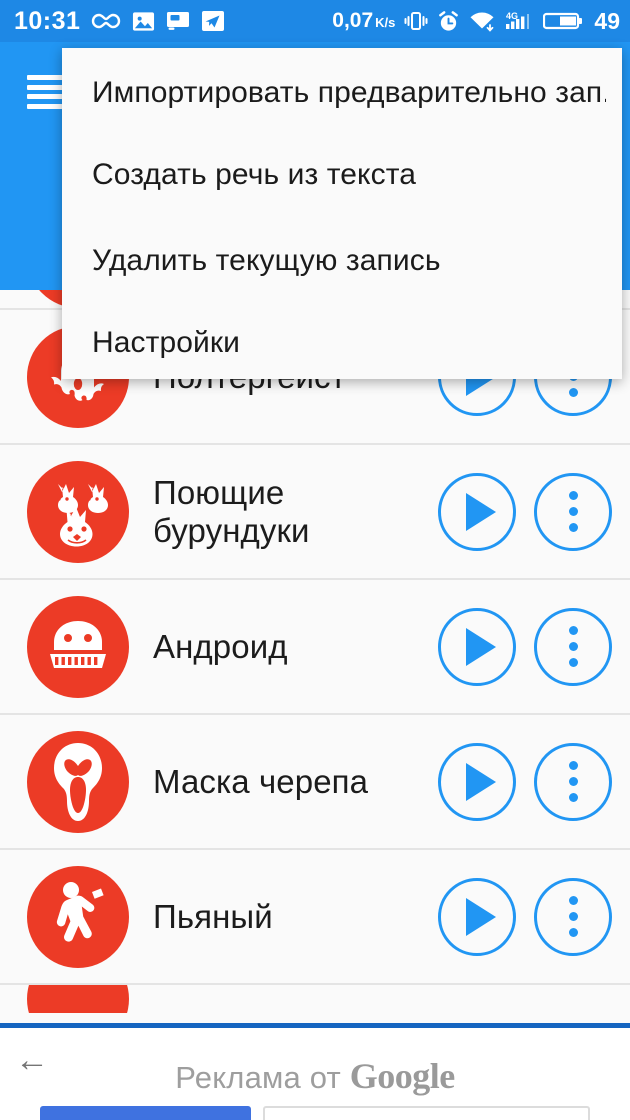 The height and width of the screenshot is (1120, 630). Describe the element at coordinates (315, 21) in the screenshot. I see `status-bar: 10:31 0,07 K/s 4G 49` at that location.